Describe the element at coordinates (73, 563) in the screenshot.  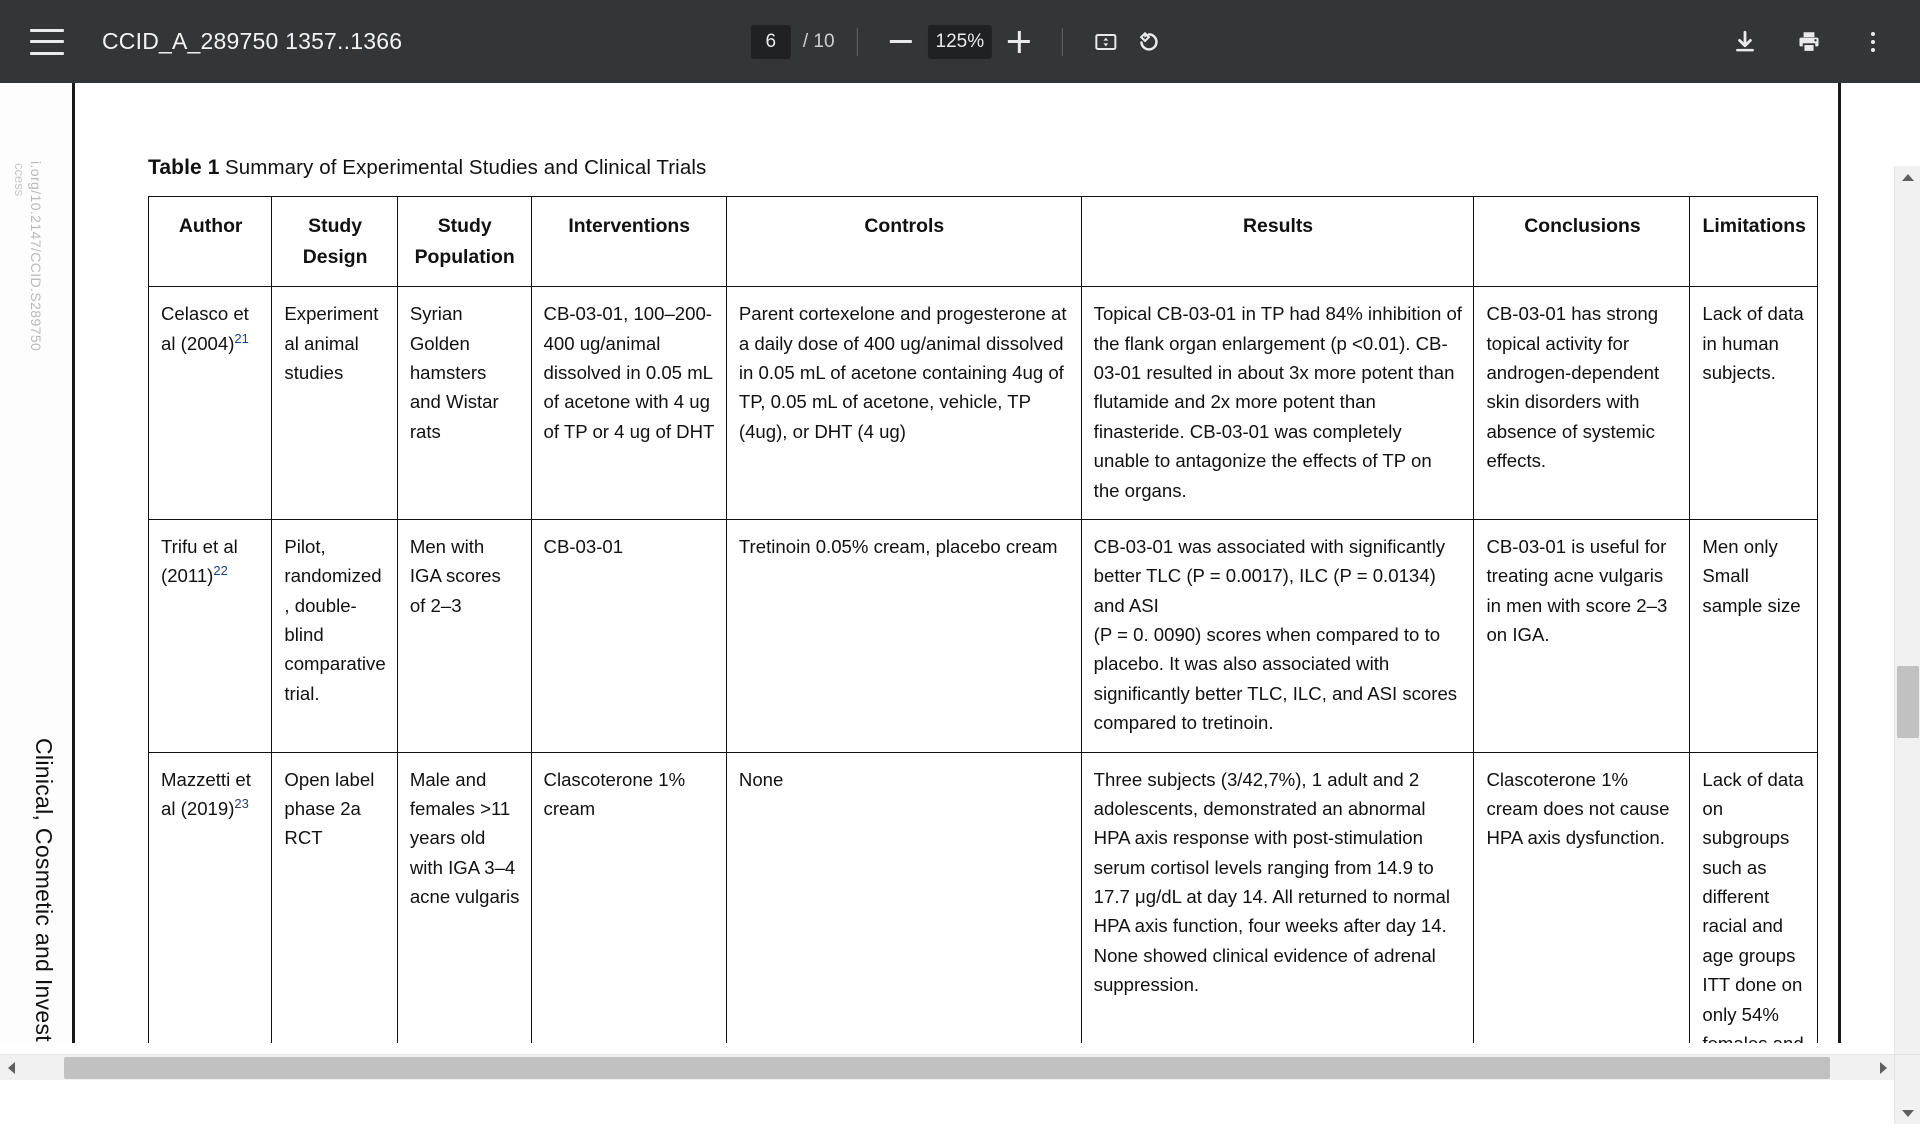
I see `page-left-rule` at that location.